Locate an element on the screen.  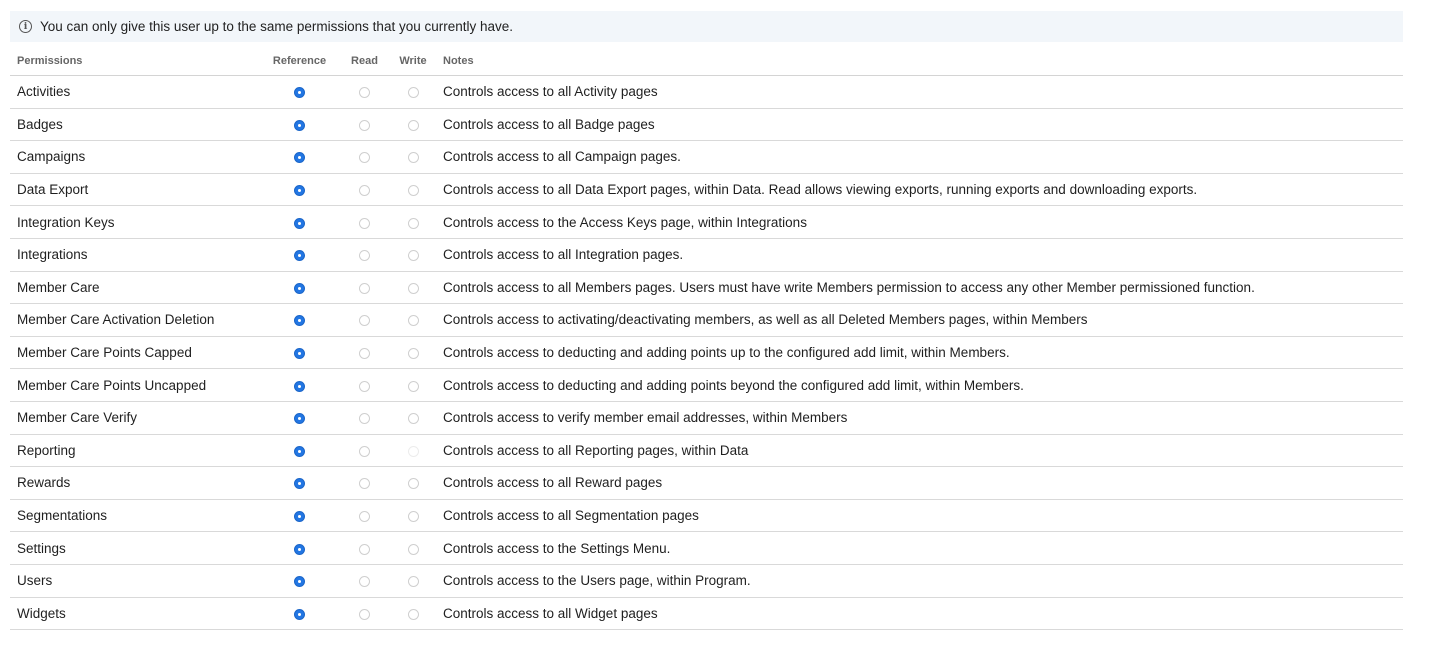
permission-notes: Controls access to all Badge pages is located at coordinates (918, 125).